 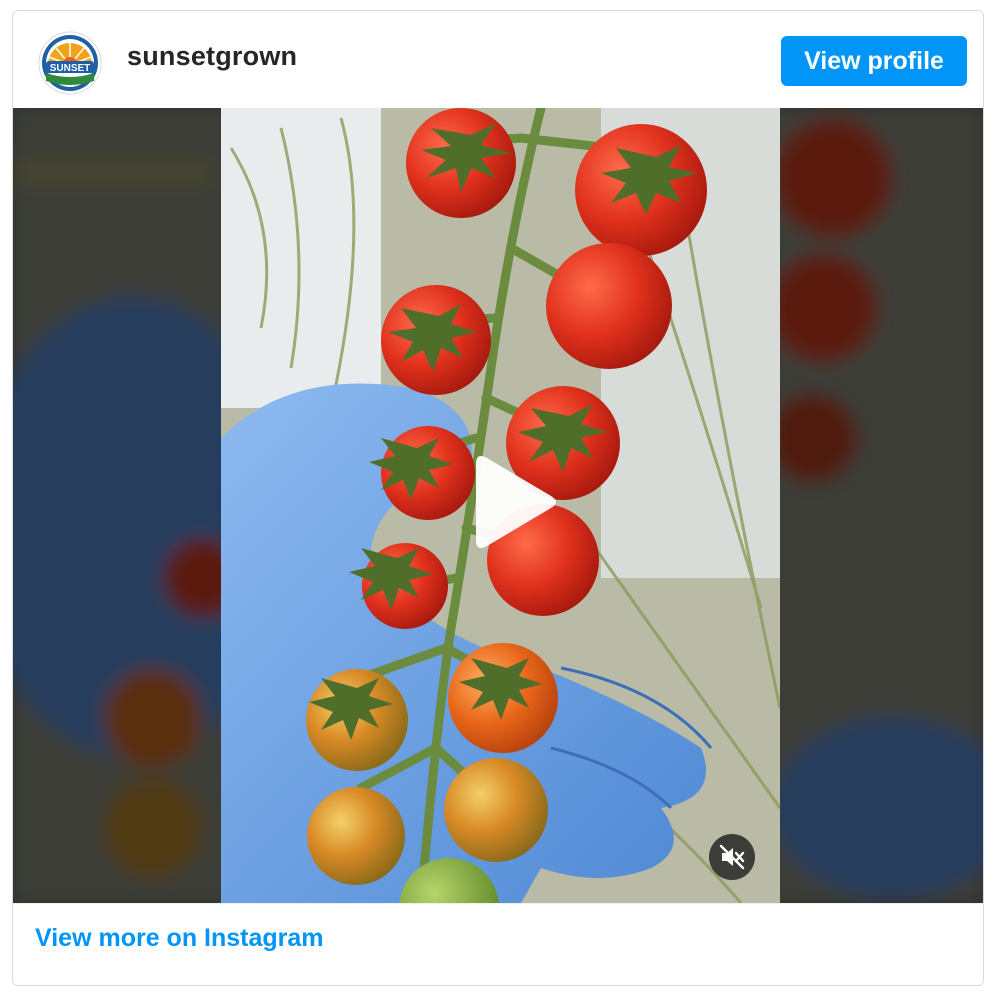 I want to click on post-footer: View more on Instagram, so click(x=498, y=944).